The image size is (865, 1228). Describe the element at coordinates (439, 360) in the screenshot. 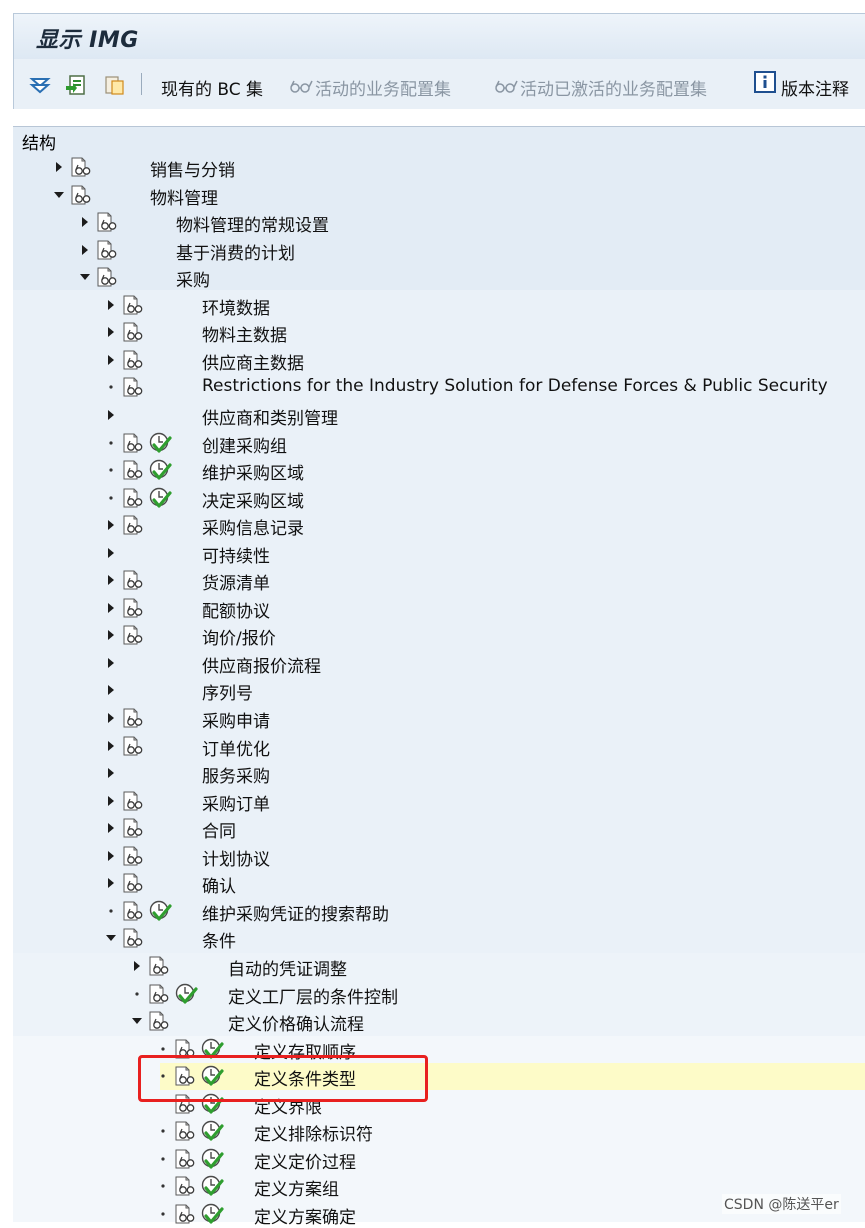

I see `tree-node: 供应商主数据` at that location.